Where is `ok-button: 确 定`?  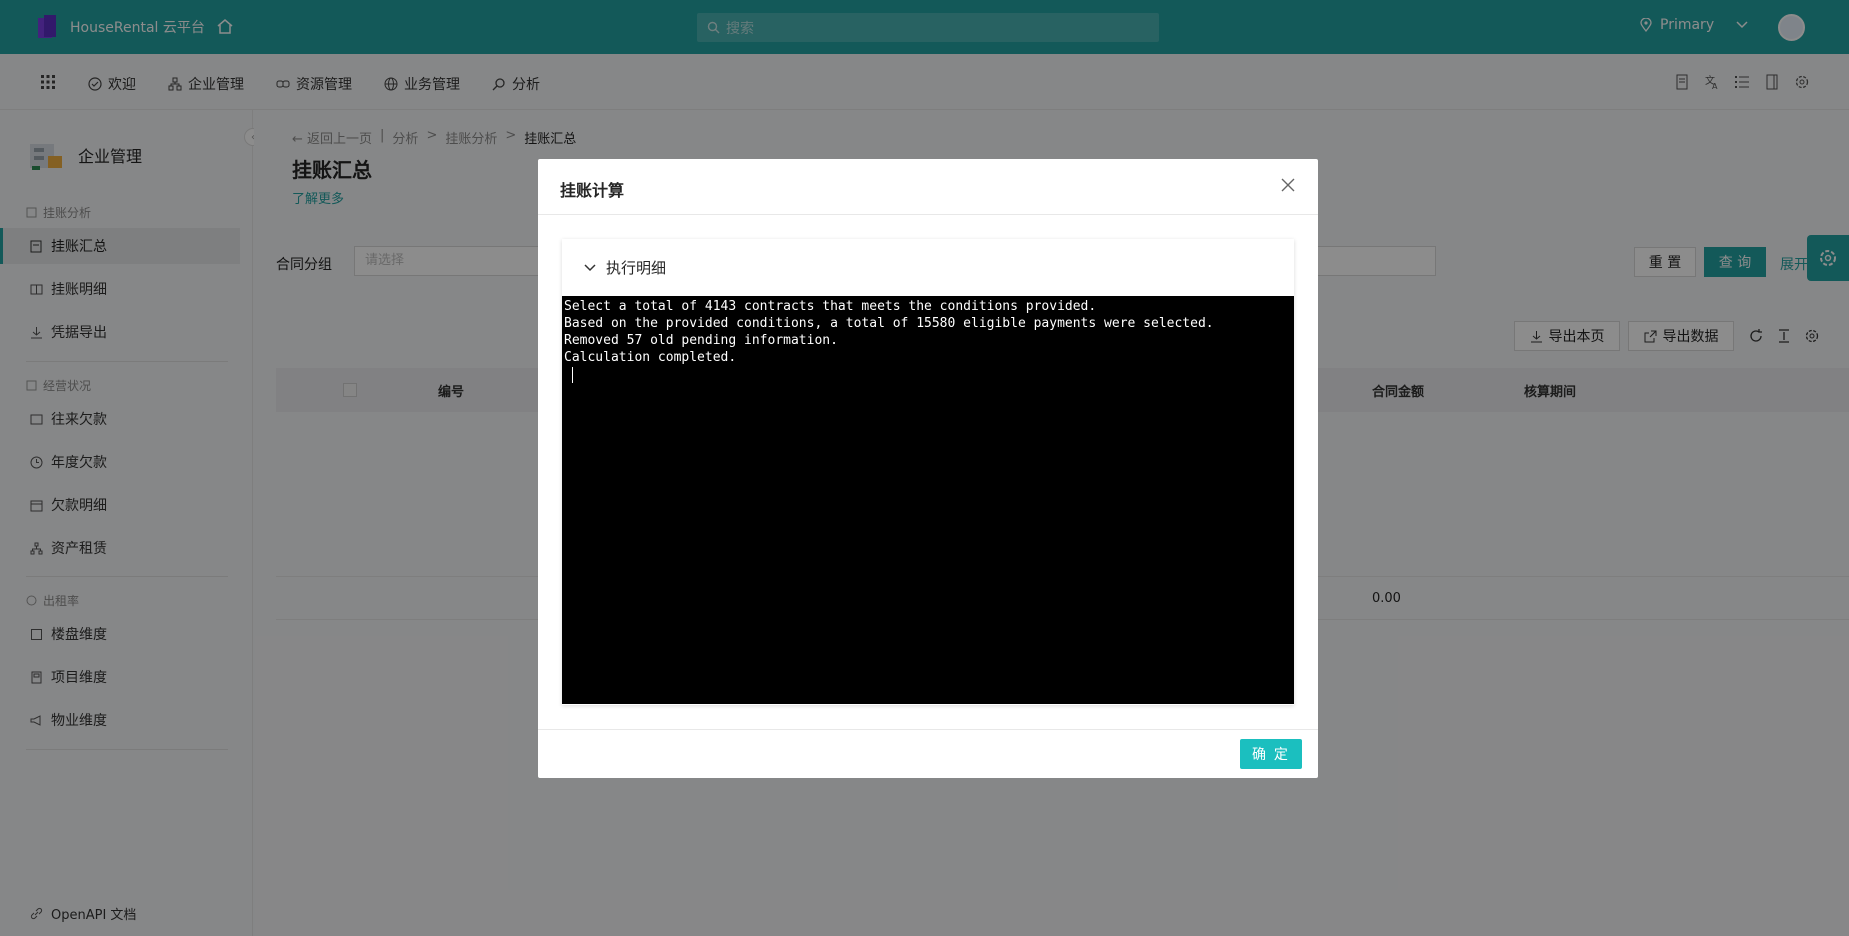 ok-button: 确 定 is located at coordinates (1271, 754).